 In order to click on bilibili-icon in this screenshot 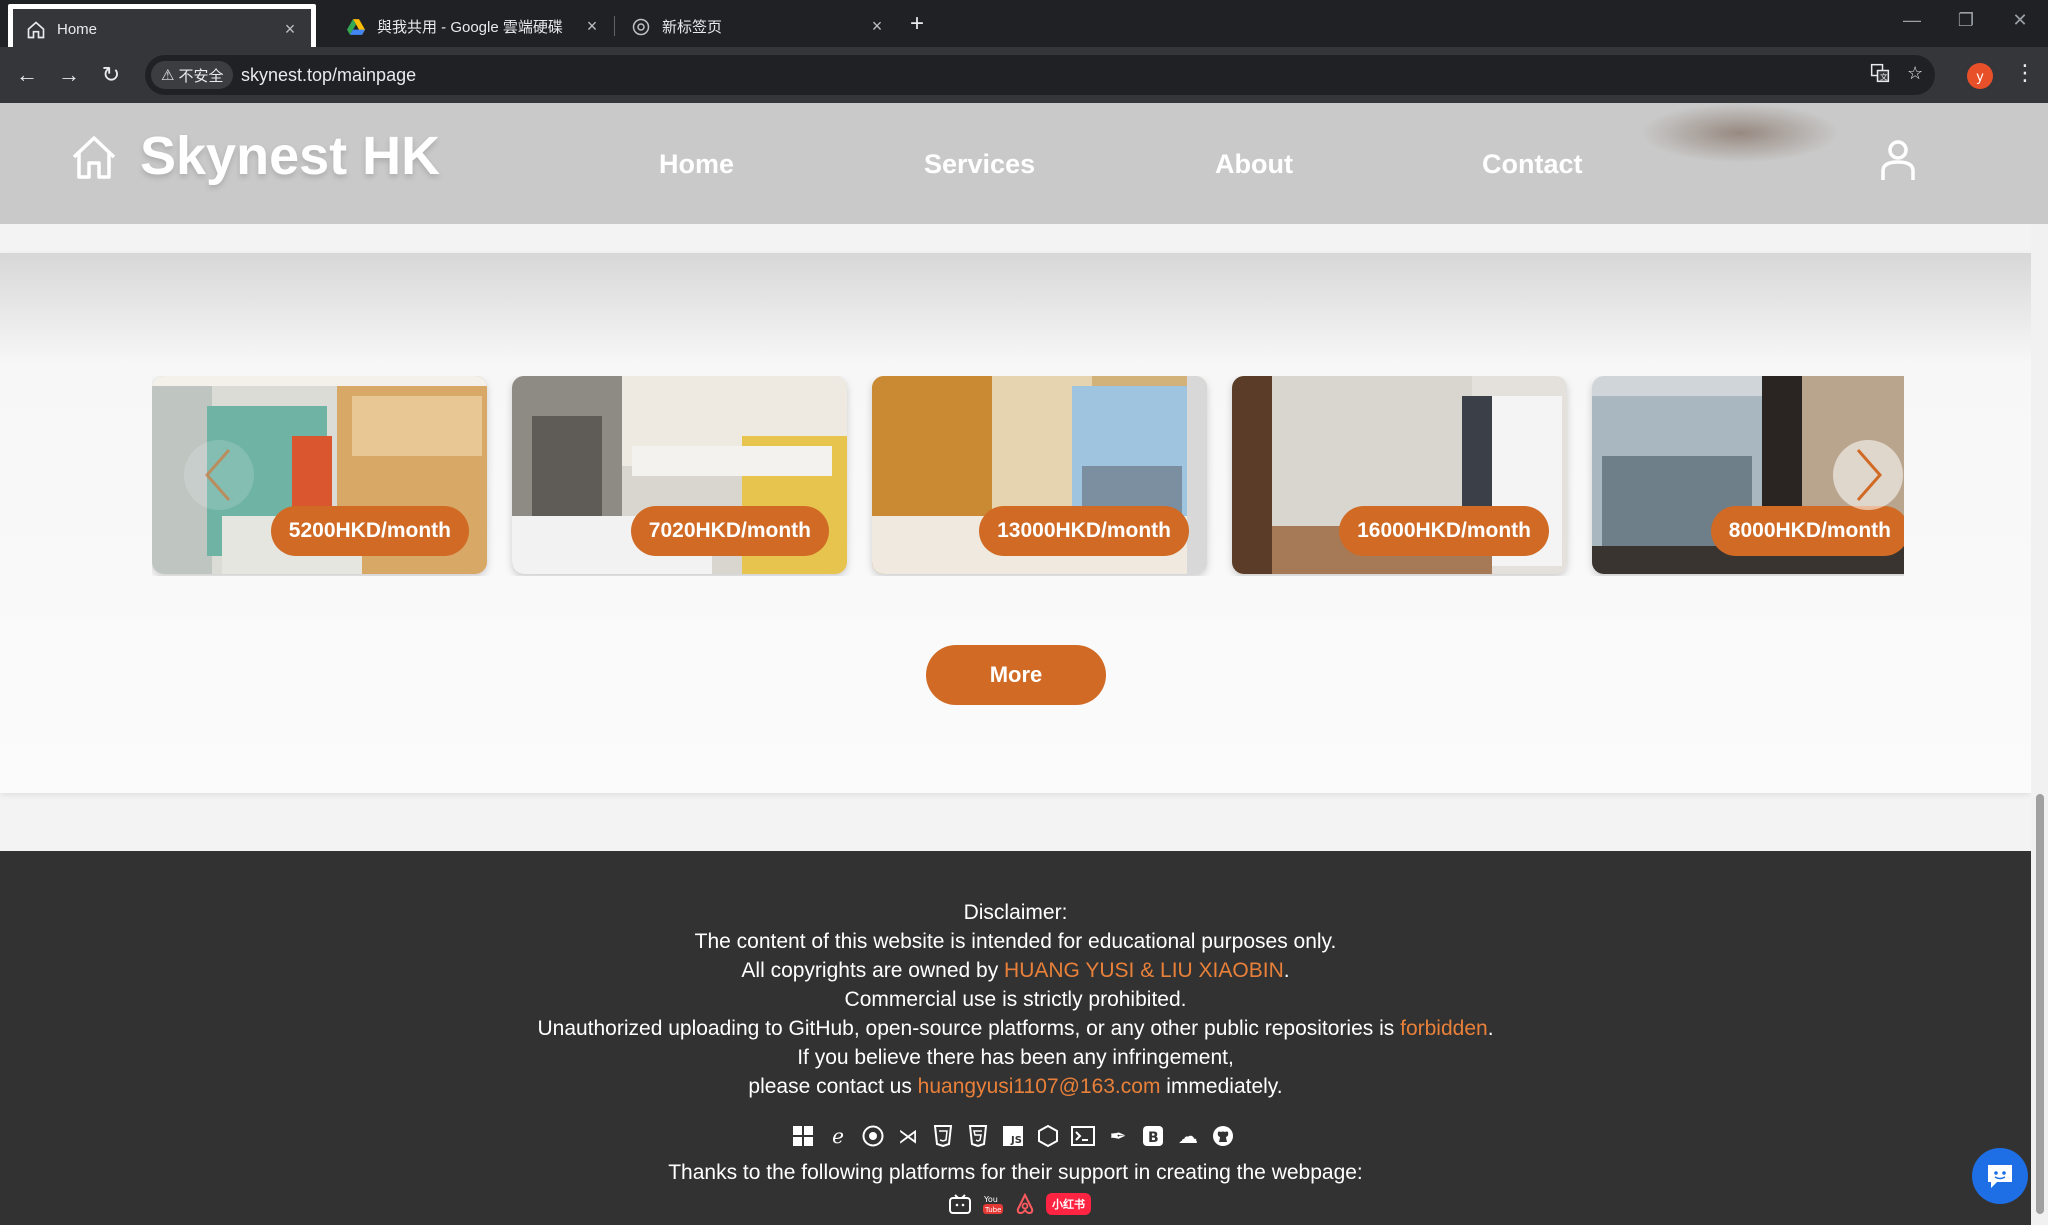, I will do `click(960, 1204)`.